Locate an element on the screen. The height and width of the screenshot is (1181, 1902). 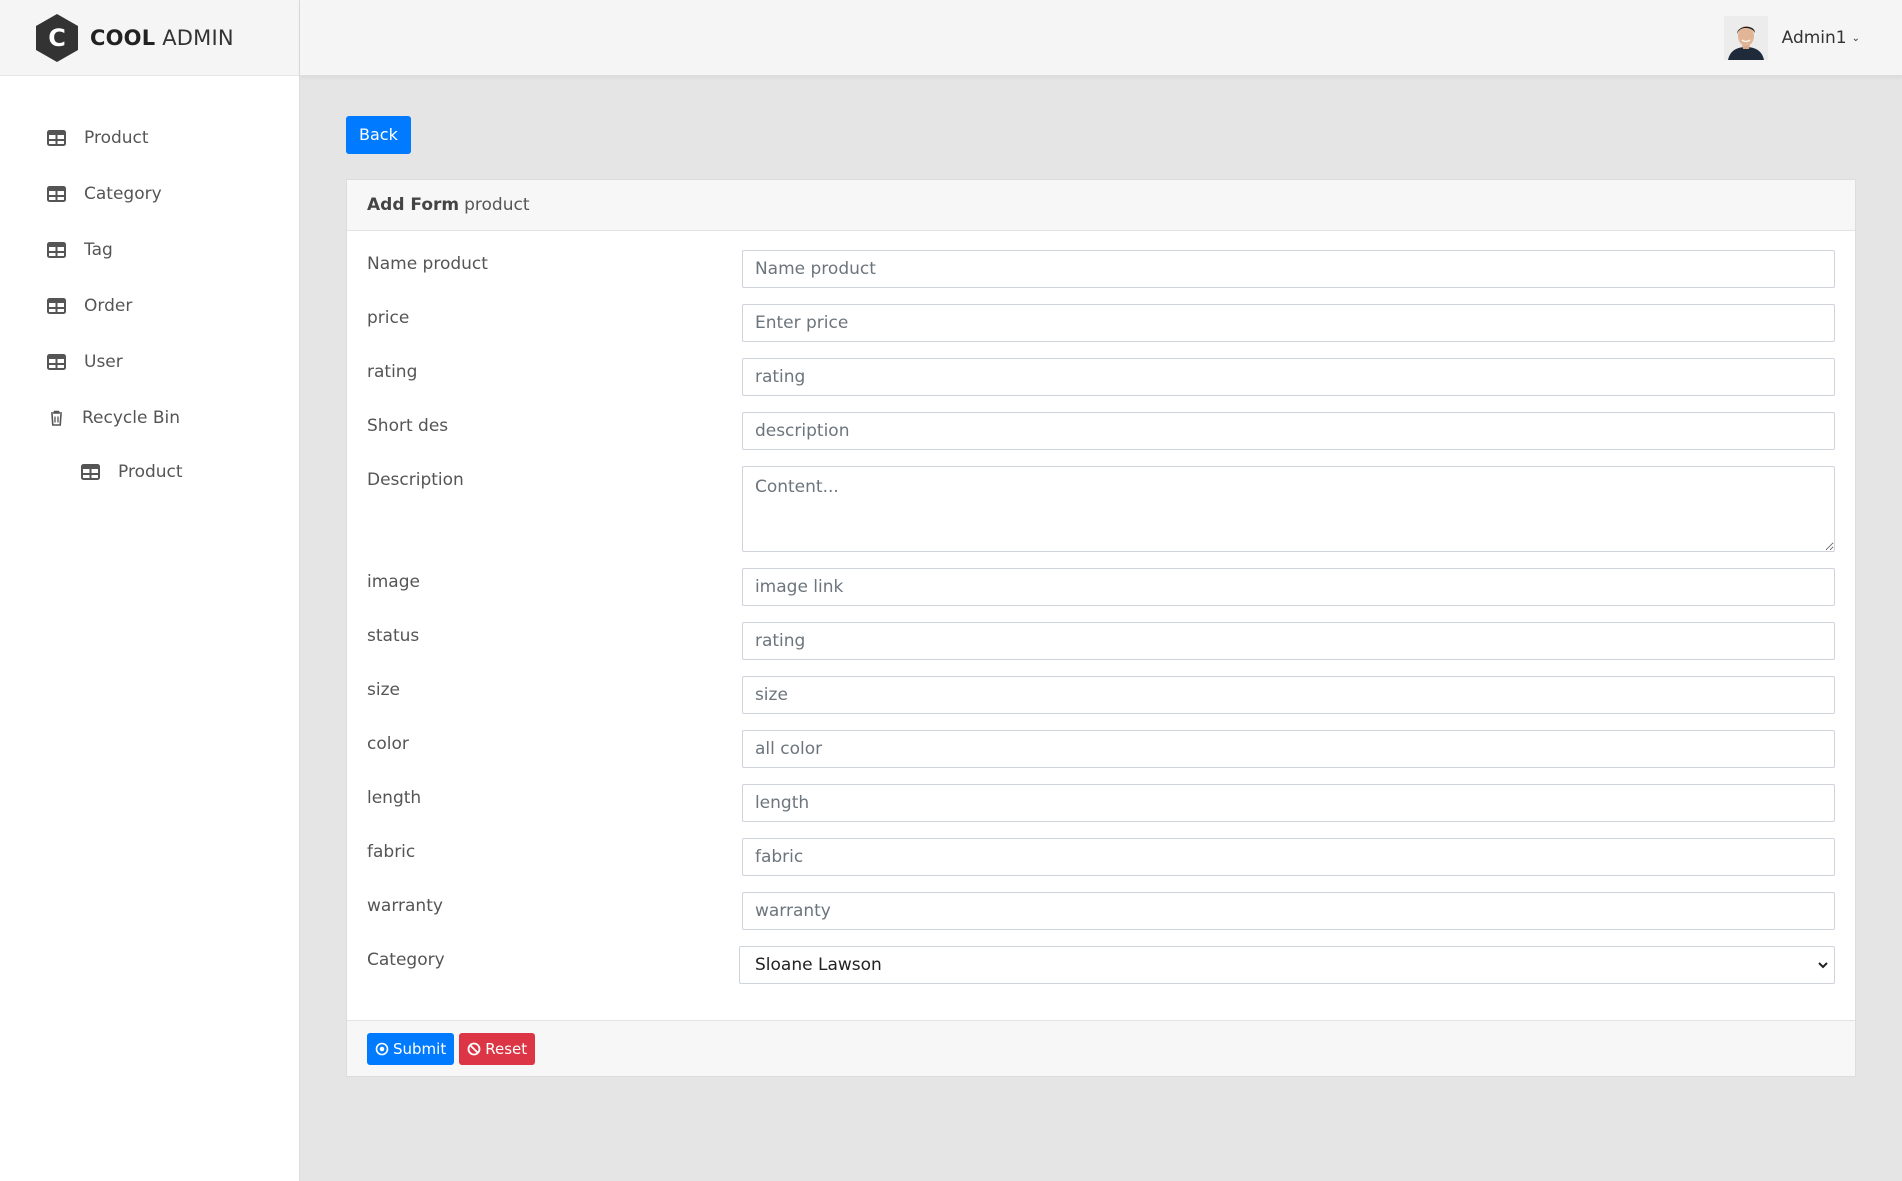
category-select: Sloane Lawson is located at coordinates (1287, 965).